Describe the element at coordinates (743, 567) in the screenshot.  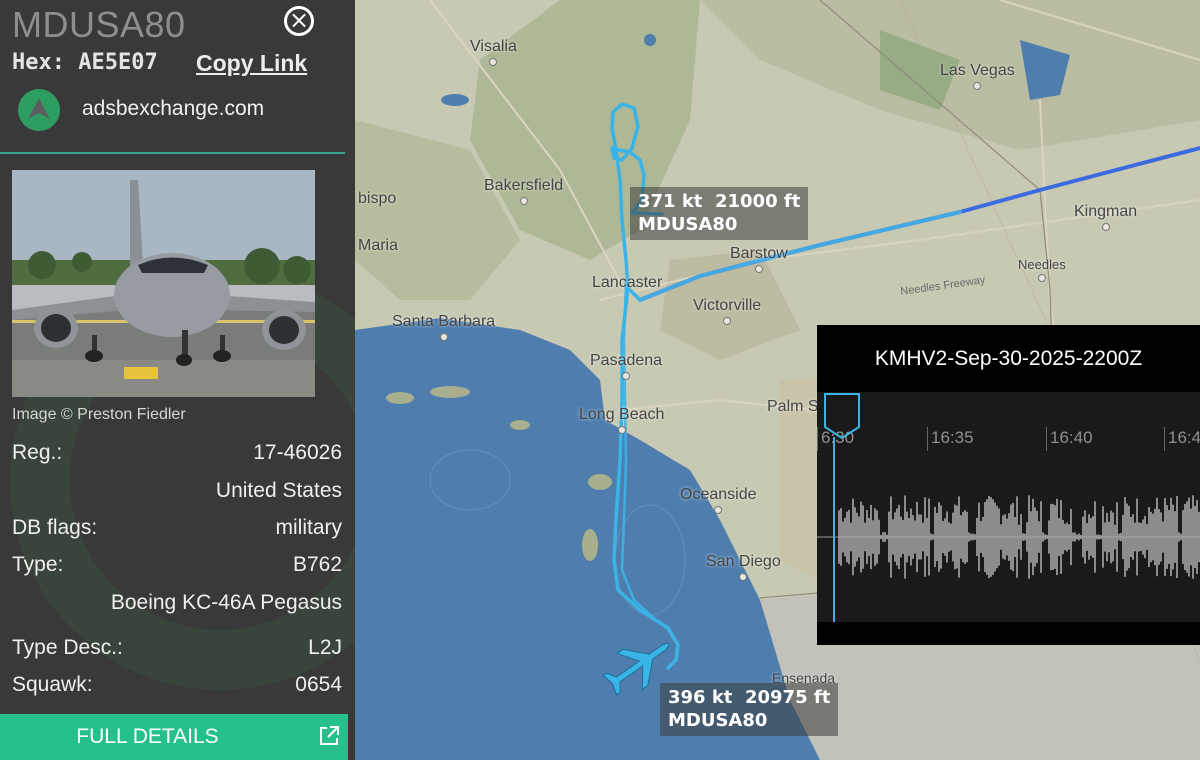
I see `city-san-diego: San Diego` at that location.